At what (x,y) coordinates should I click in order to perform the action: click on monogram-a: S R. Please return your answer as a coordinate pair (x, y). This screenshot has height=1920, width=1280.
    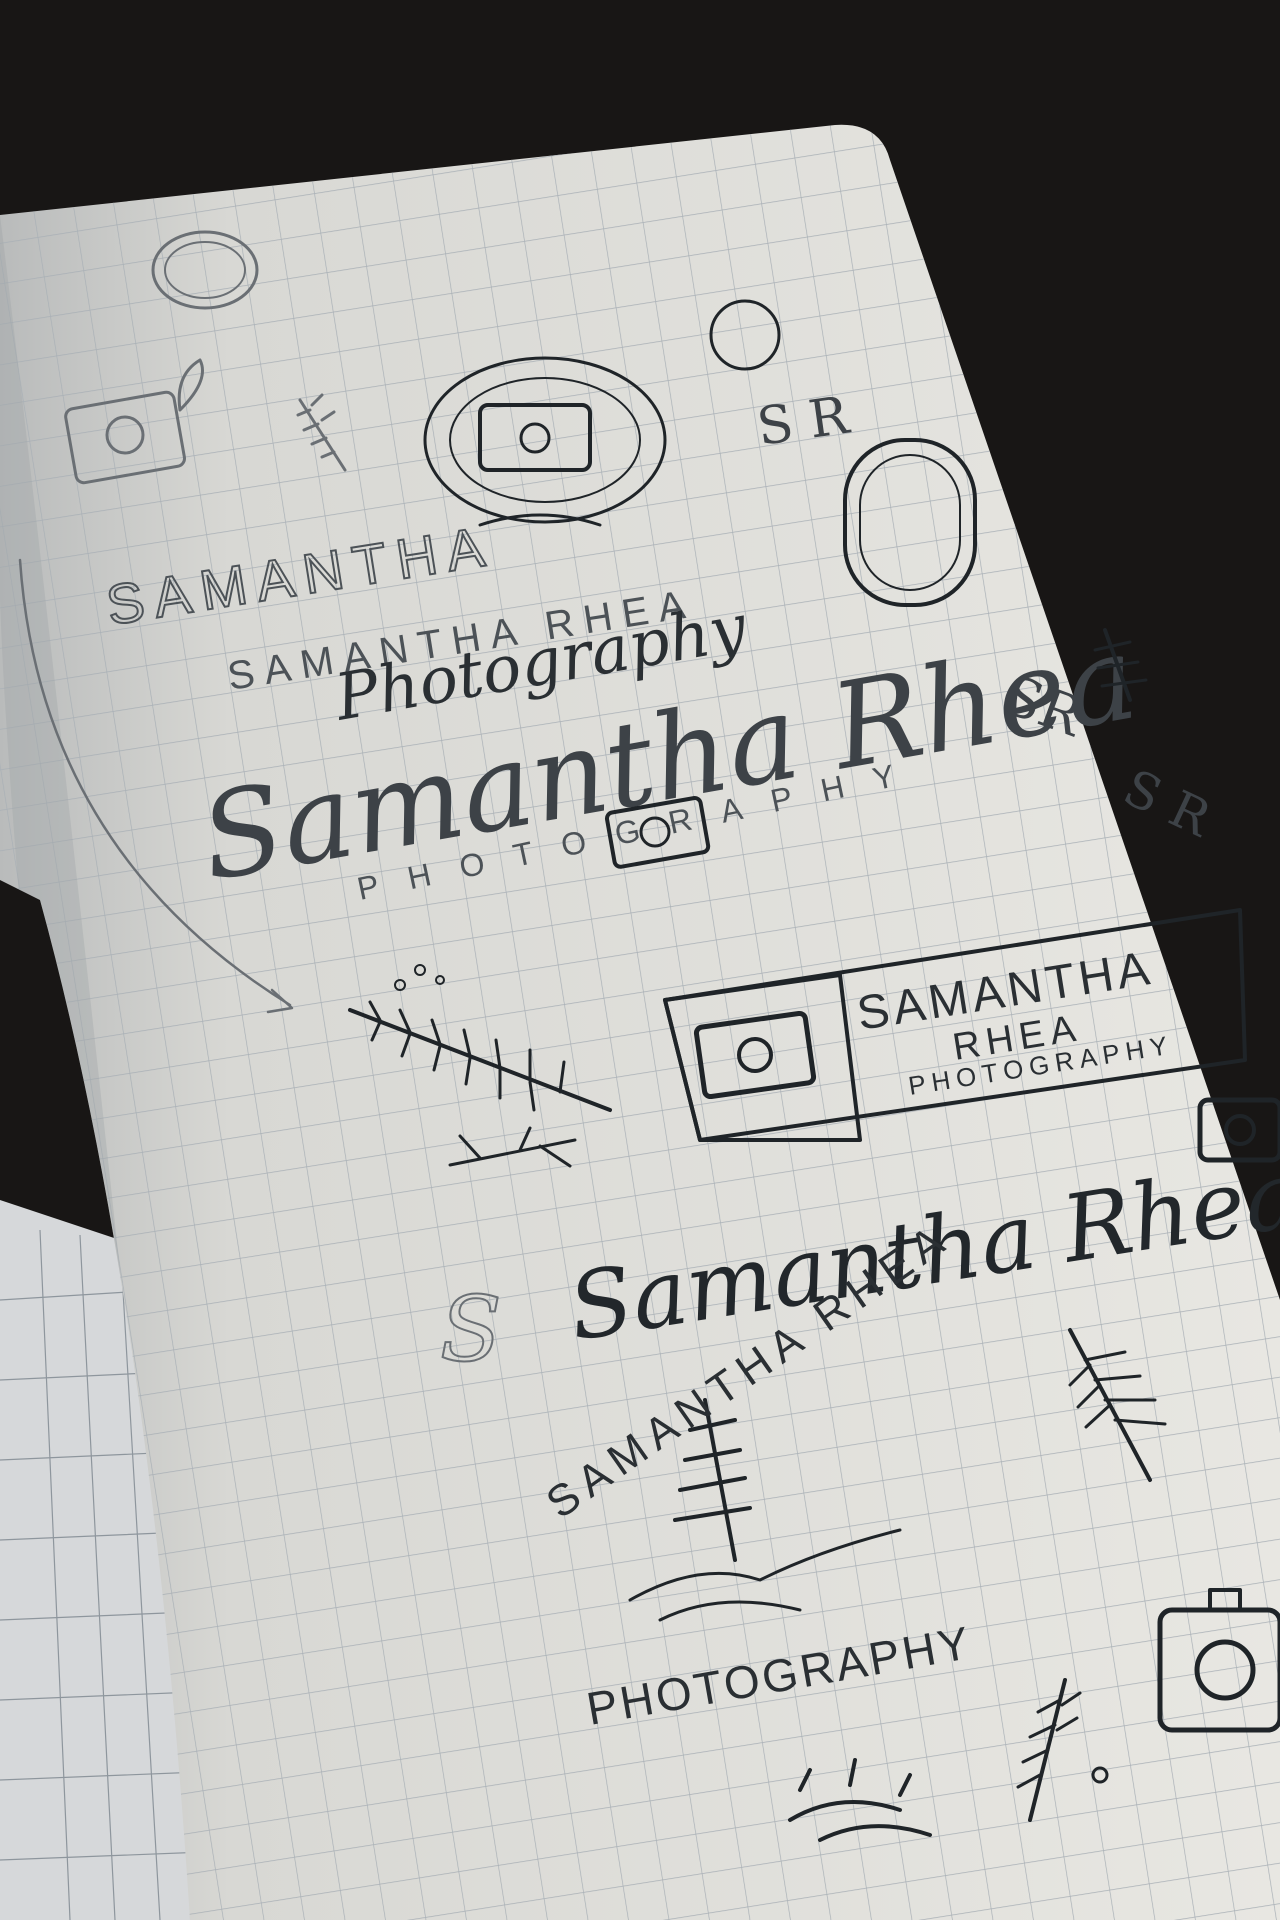
    Looking at the image, I should click on (803, 421).